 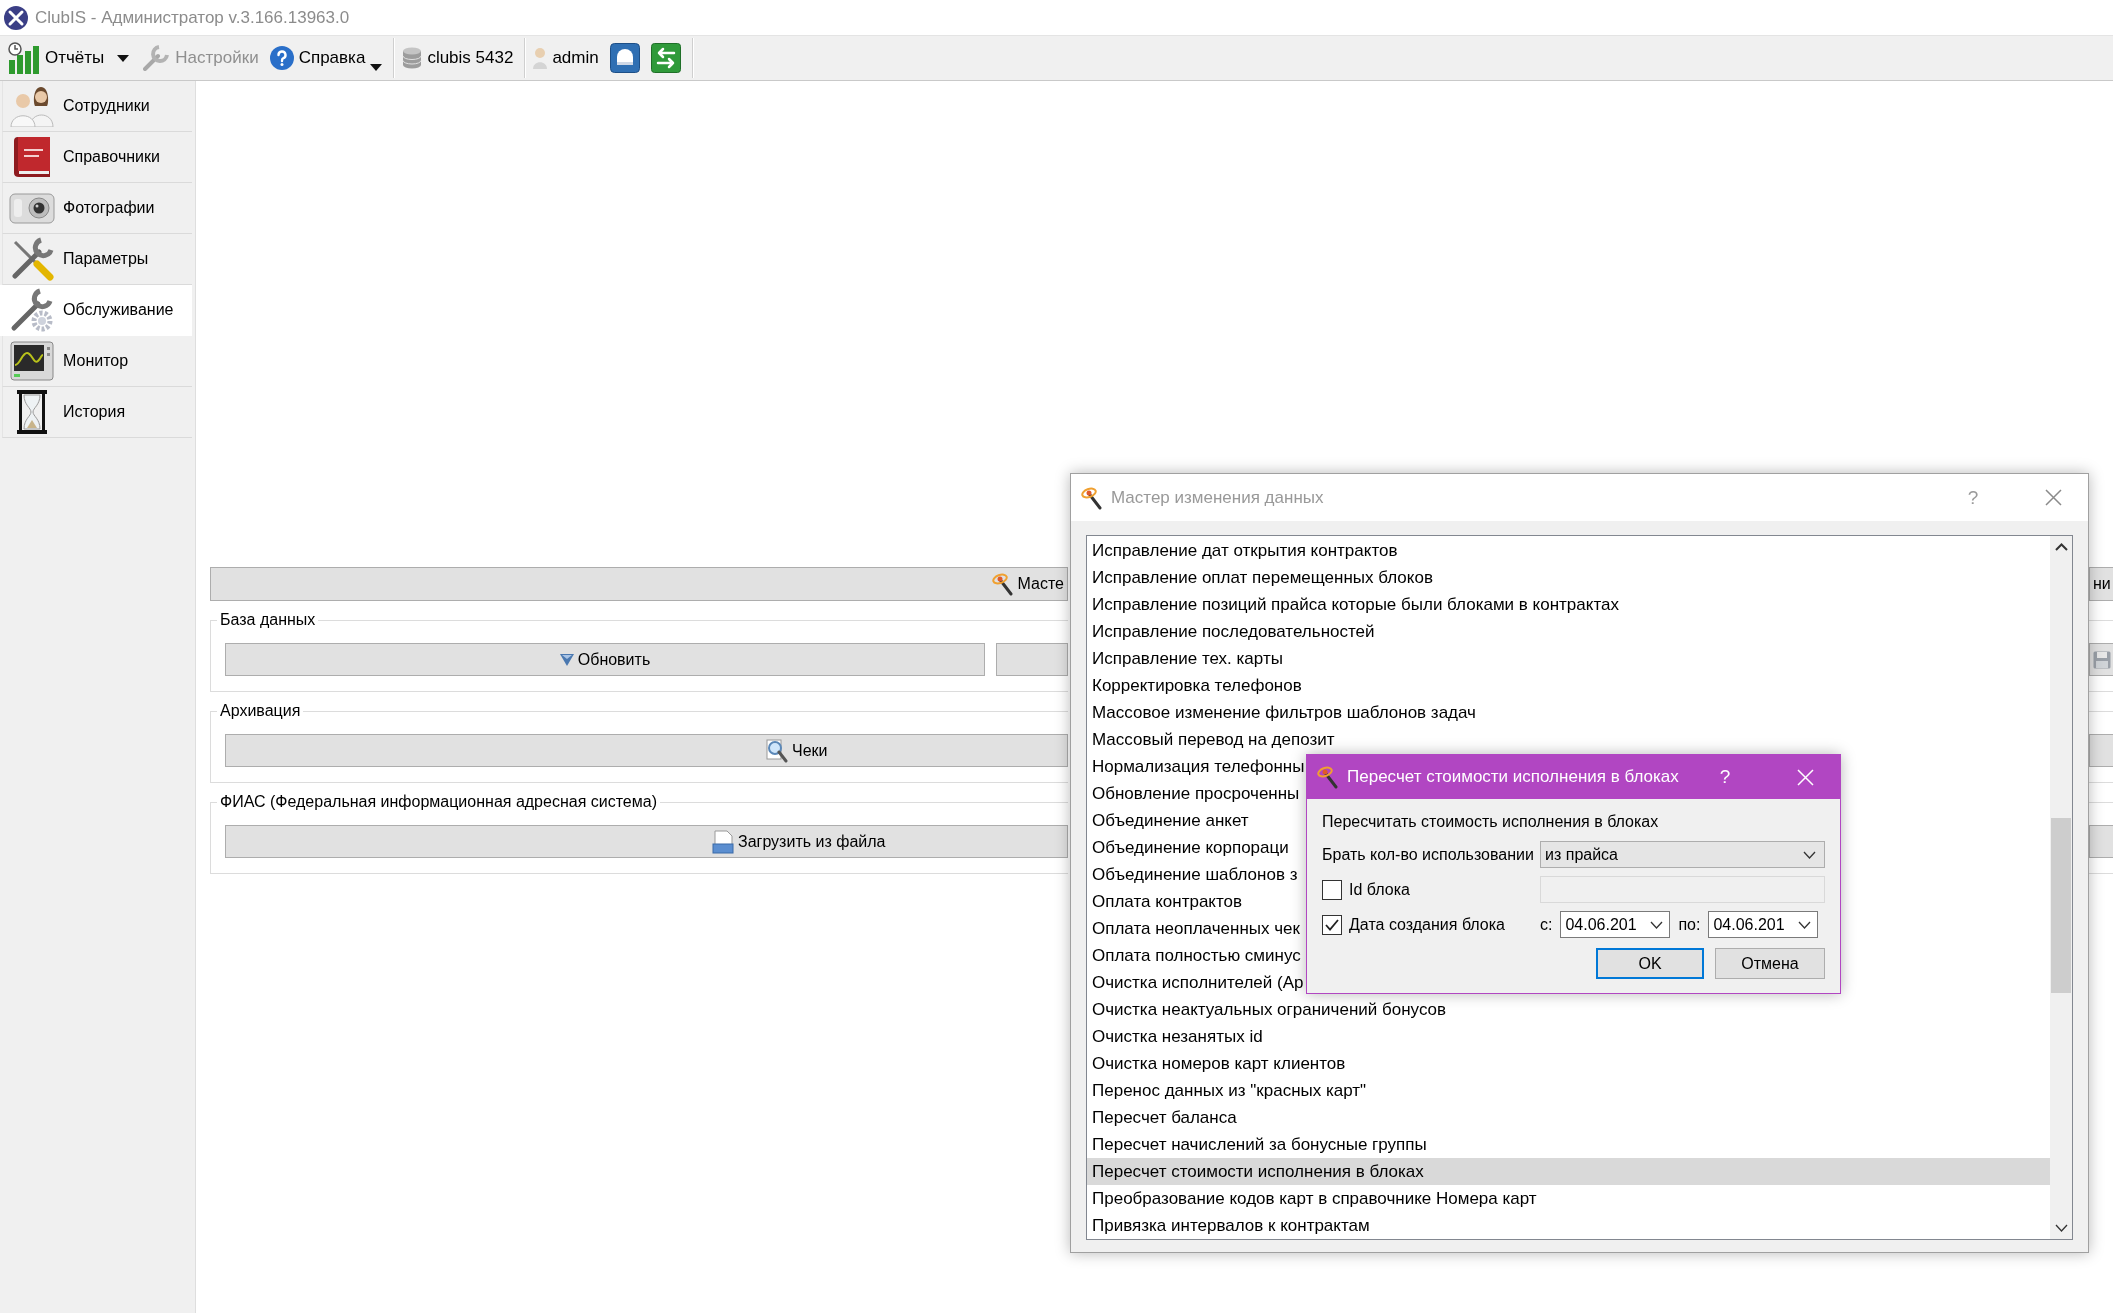 I want to click on sidebar-item: Параметры, so click(x=97, y=259).